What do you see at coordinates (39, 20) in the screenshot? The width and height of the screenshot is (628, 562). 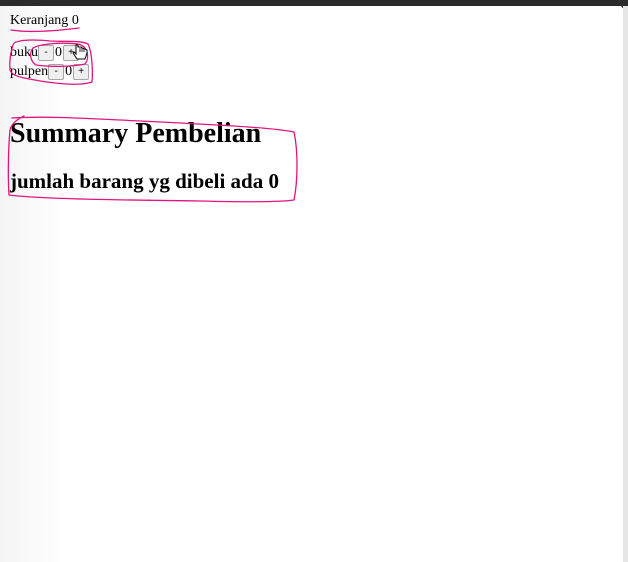 I see `cart-label: Keranjang` at bounding box center [39, 20].